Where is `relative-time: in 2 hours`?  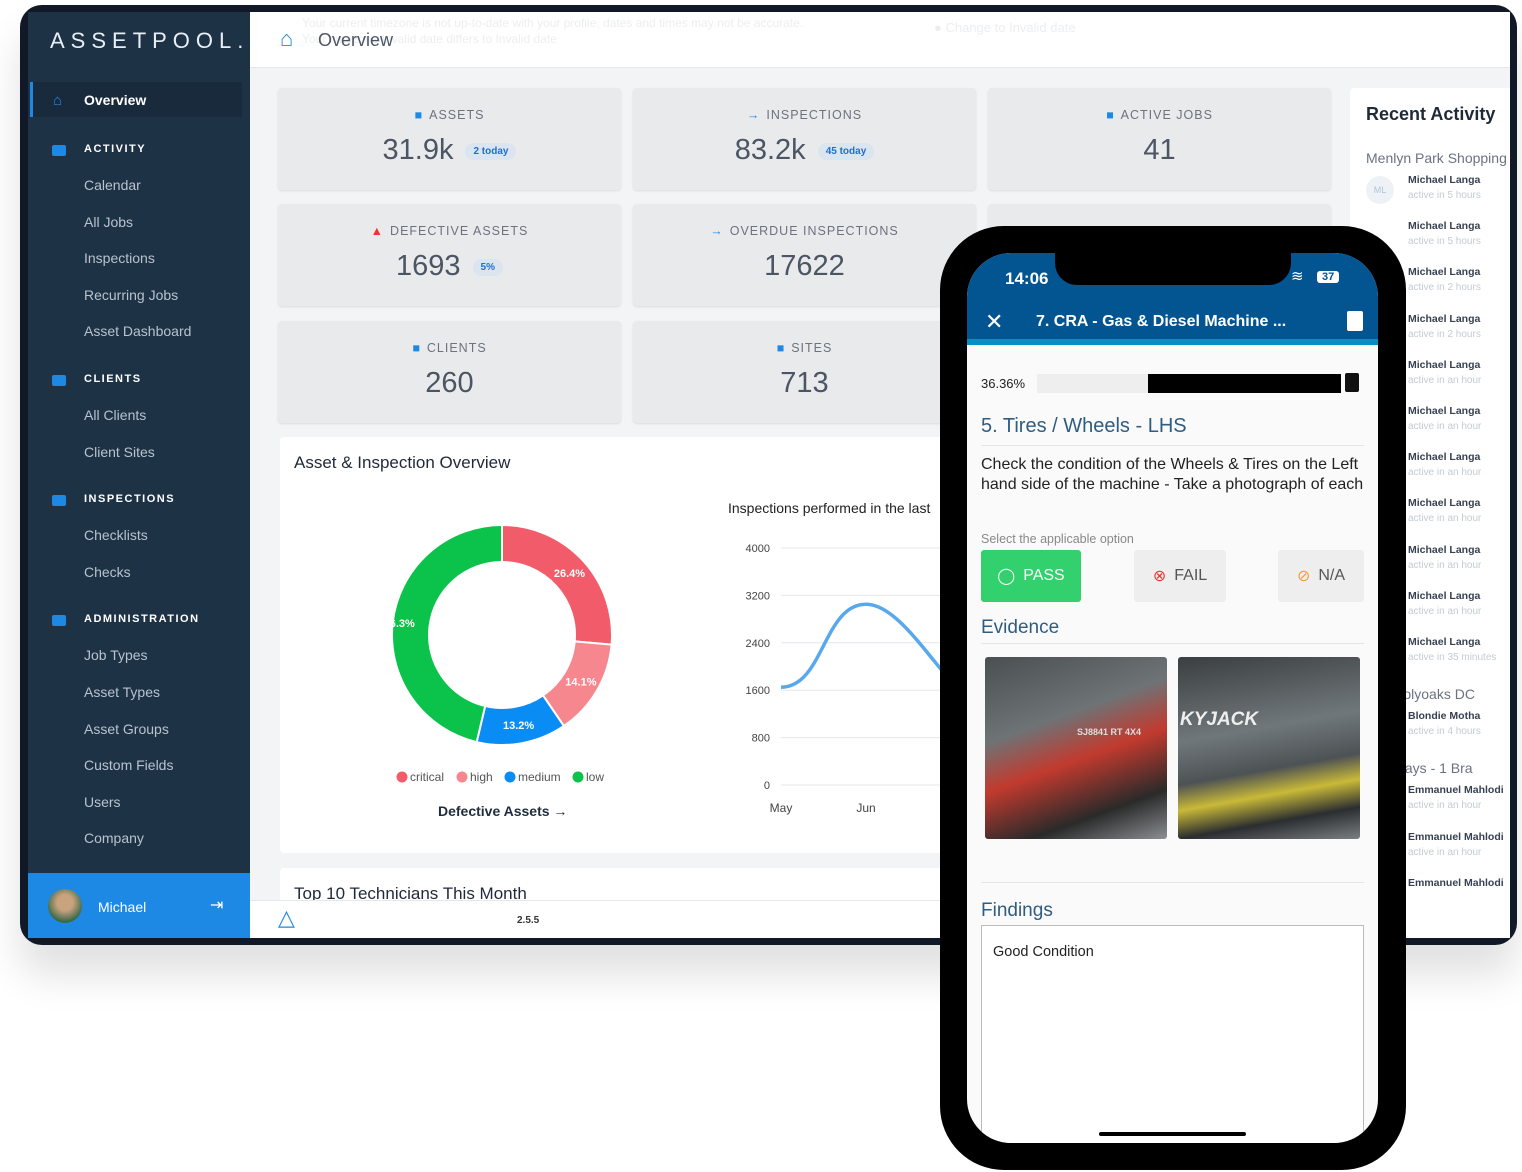 relative-time: in 2 hours is located at coordinates (1458, 334).